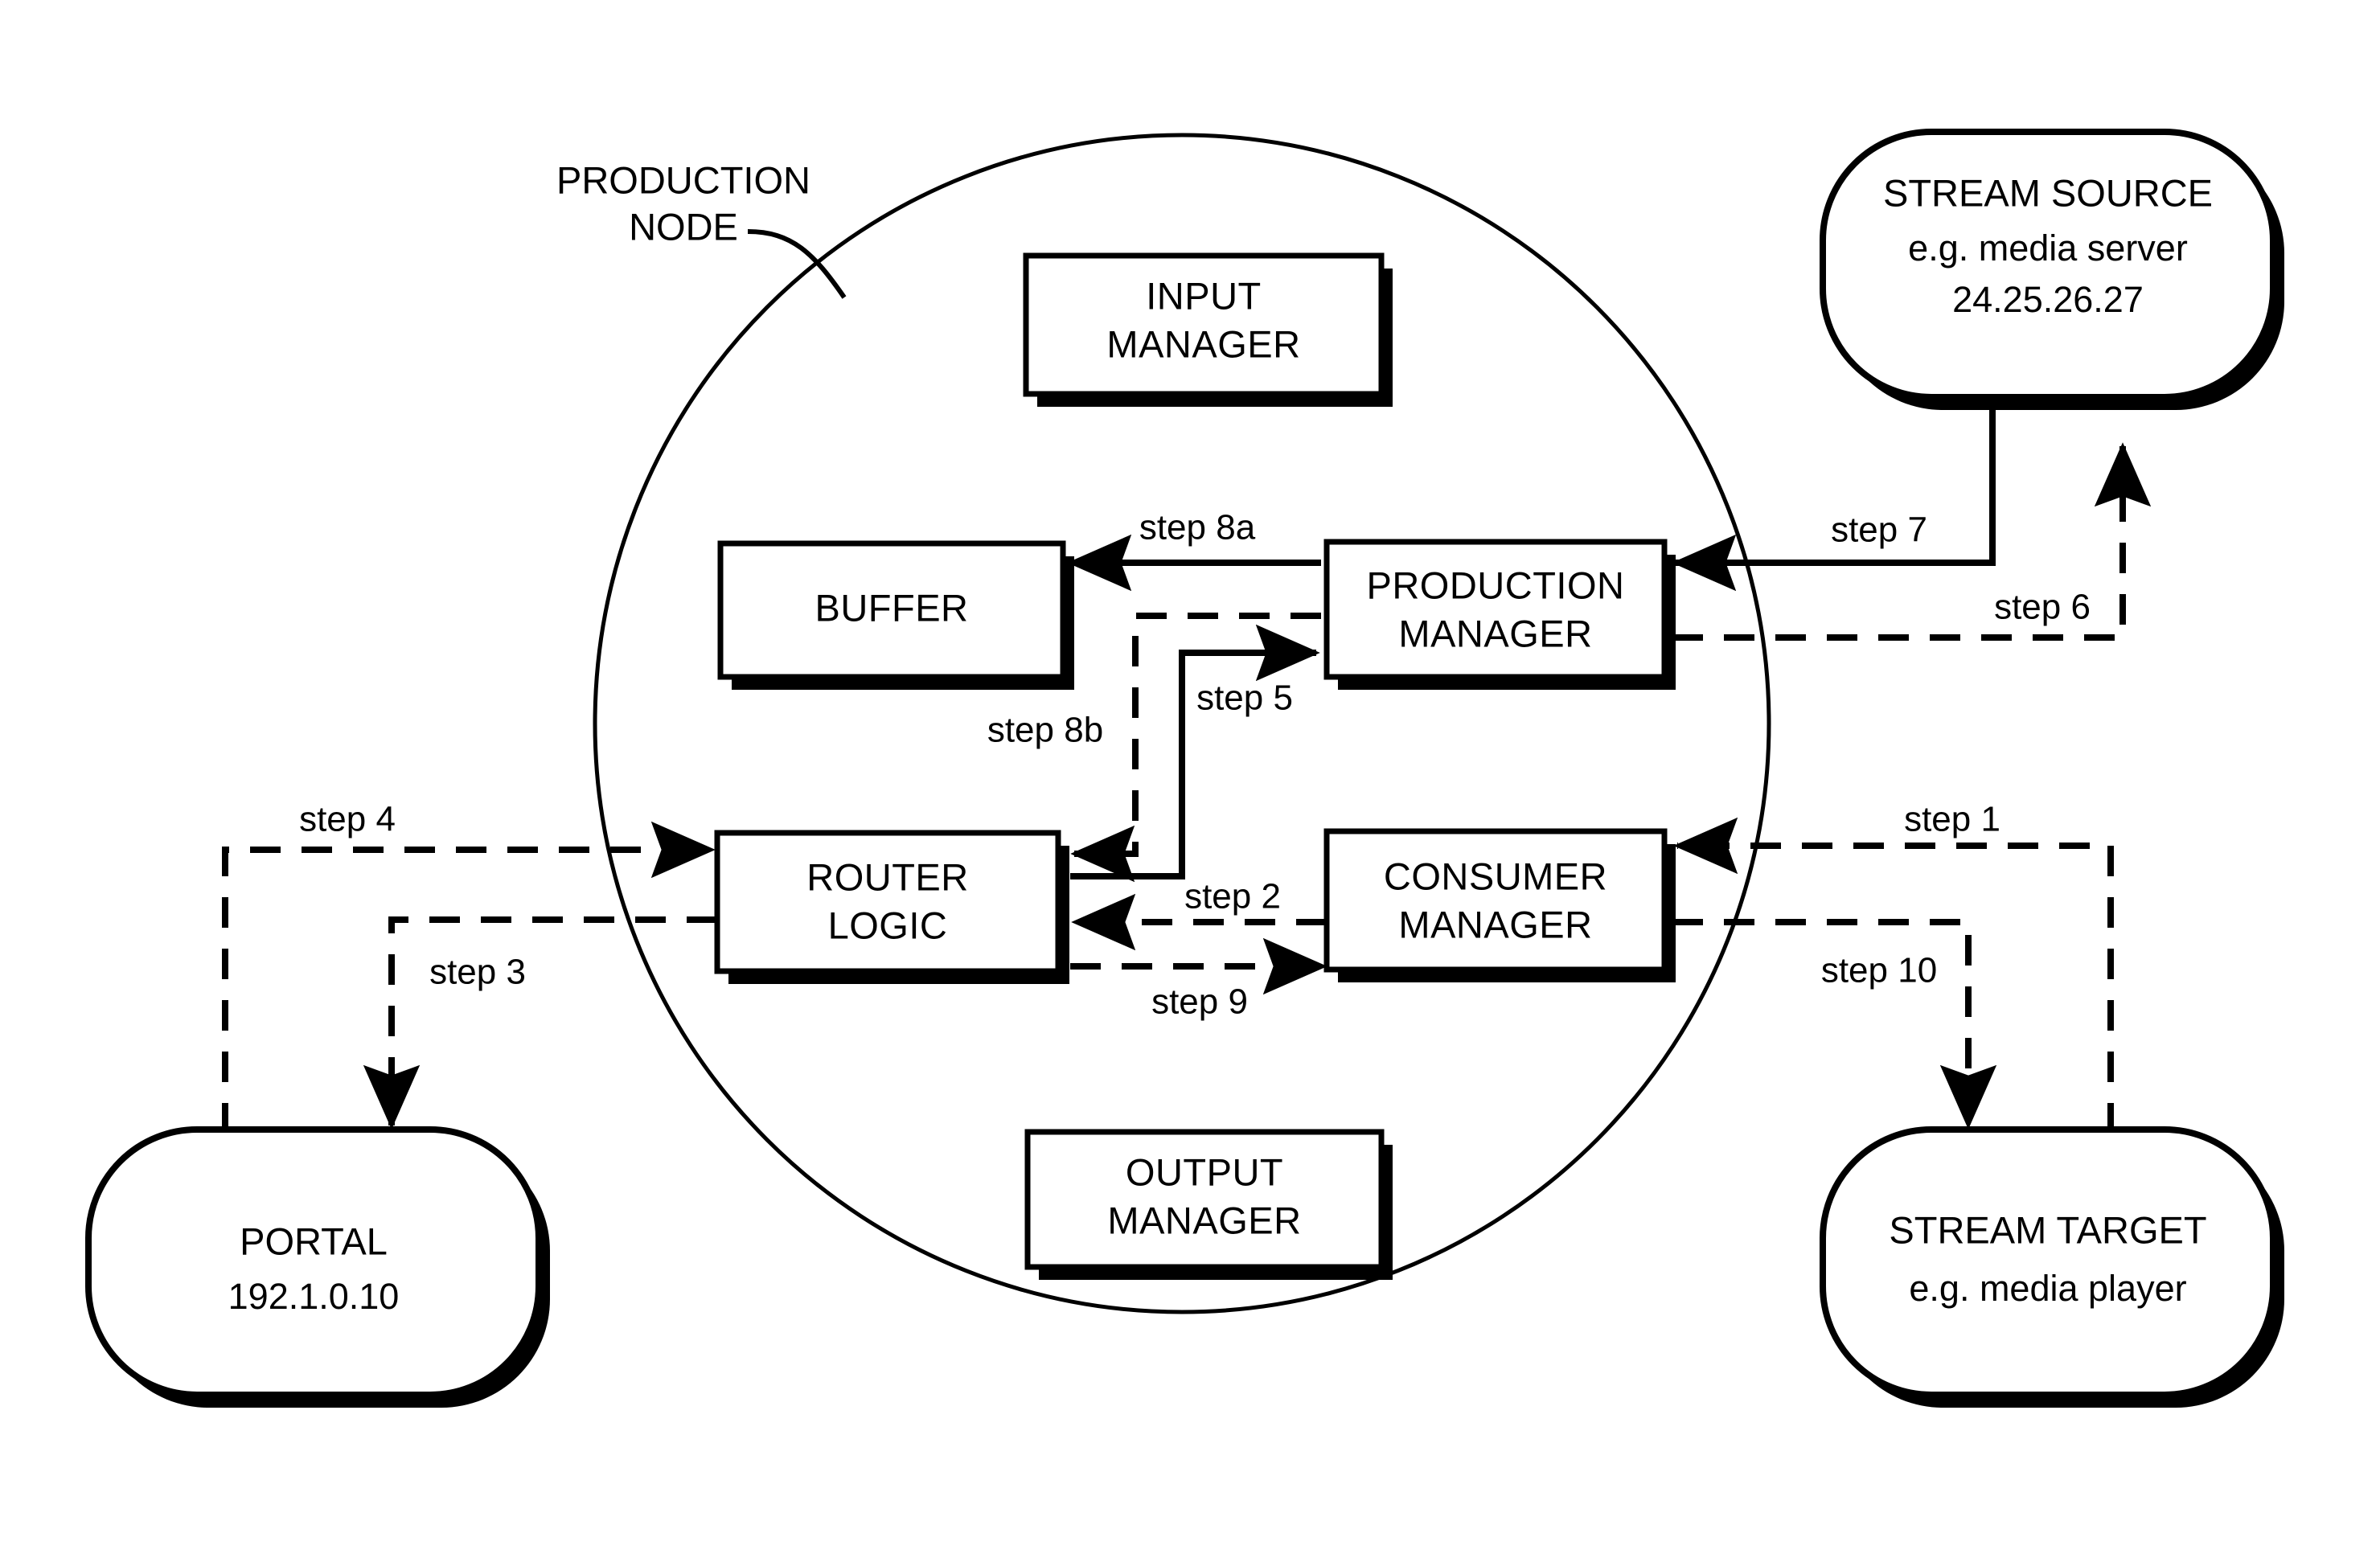  Describe the element at coordinates (1232, 897) in the screenshot. I see `label-step-2: step 2` at that location.